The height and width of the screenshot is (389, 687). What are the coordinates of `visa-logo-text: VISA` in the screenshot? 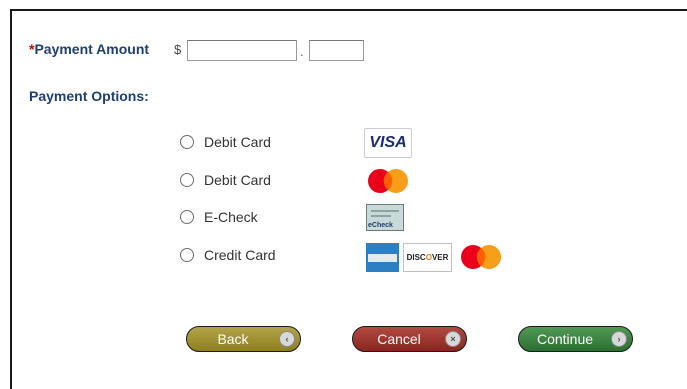 It's located at (388, 142).